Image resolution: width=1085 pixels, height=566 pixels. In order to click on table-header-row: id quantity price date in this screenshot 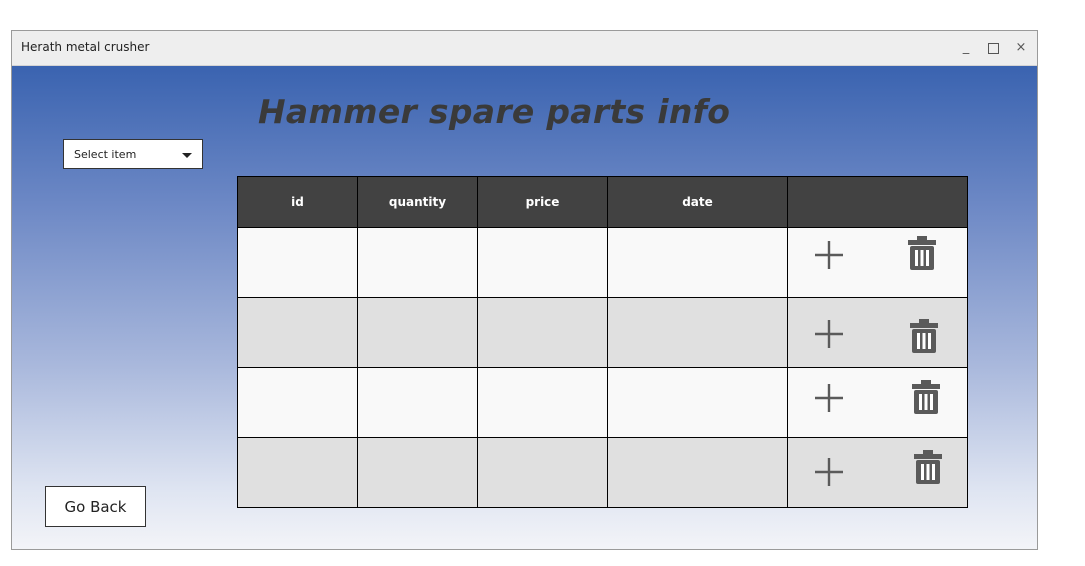, I will do `click(602, 202)`.